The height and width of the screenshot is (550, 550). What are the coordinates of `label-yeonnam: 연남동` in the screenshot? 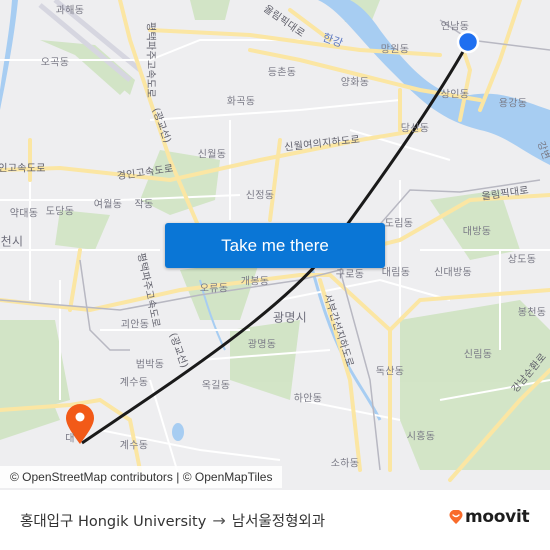 It's located at (455, 27).